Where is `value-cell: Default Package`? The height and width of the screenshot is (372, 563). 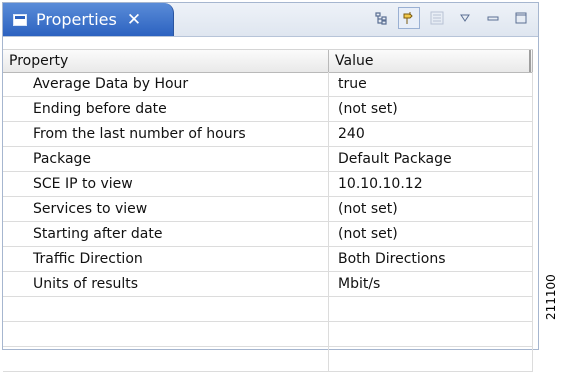 value-cell: Default Package is located at coordinates (431, 159).